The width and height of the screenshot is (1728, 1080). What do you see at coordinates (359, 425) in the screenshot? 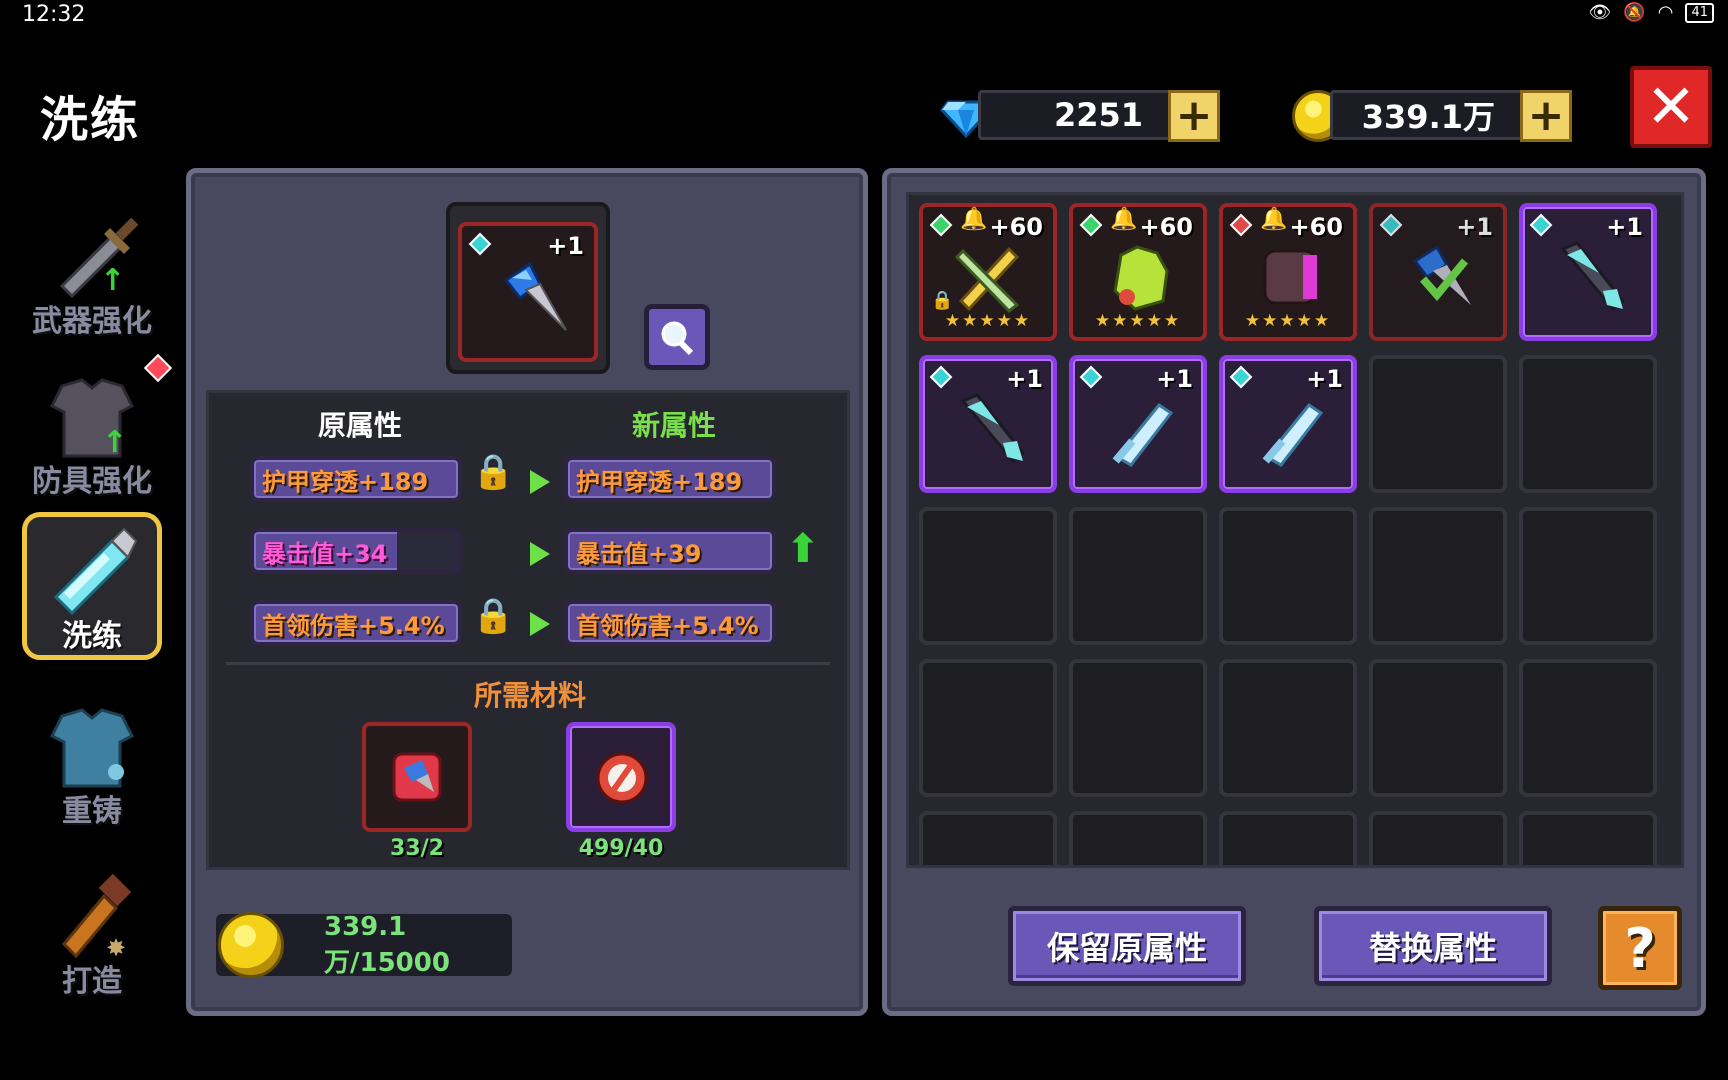
I see `original-attributes-header: 原属性` at bounding box center [359, 425].